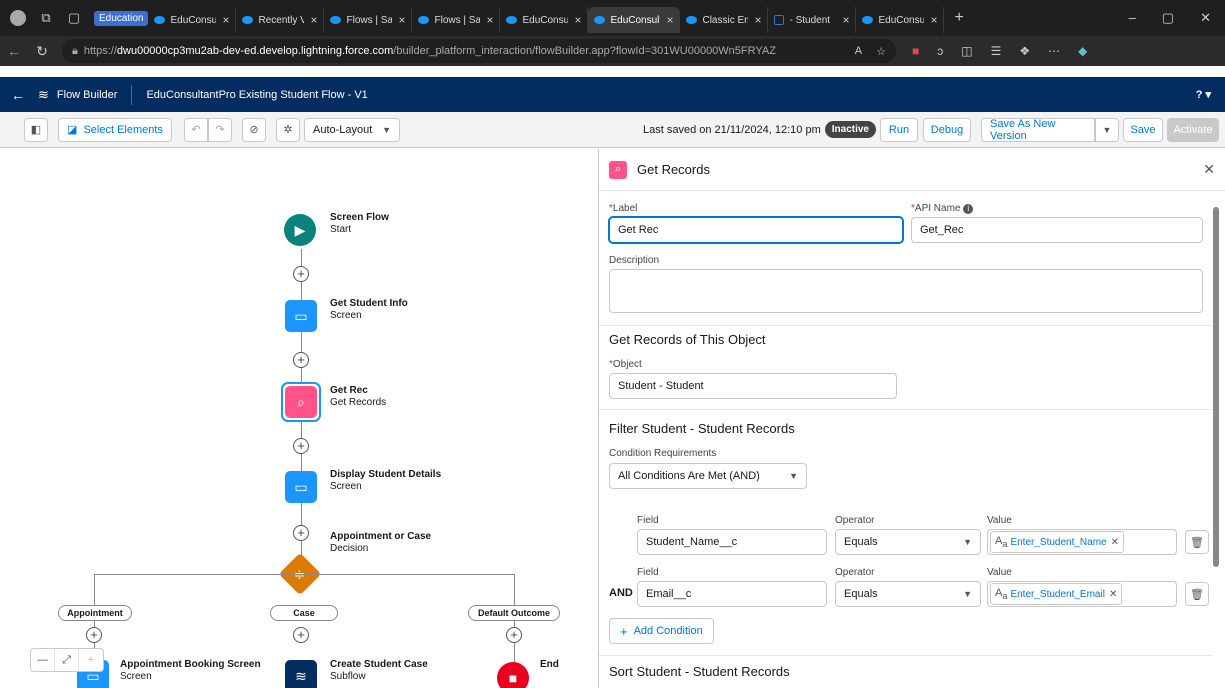 The image size is (1225, 688). I want to click on debug-button: Debug, so click(947, 129).